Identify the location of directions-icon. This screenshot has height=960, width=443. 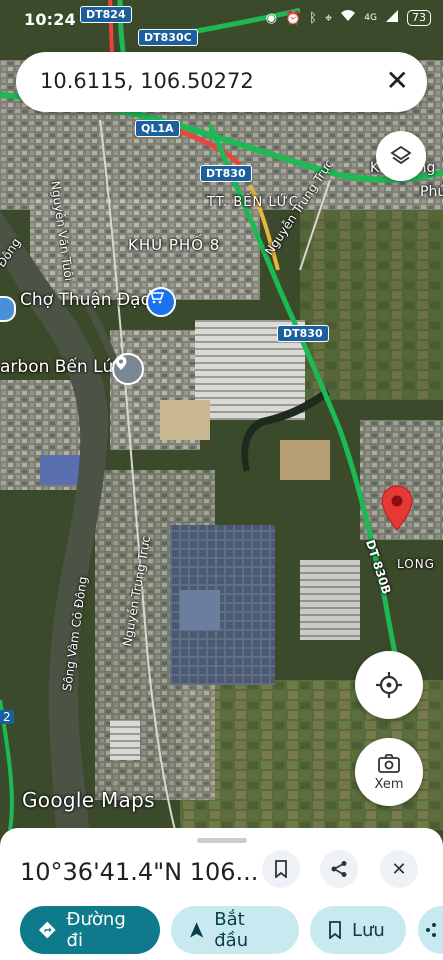
(47, 930).